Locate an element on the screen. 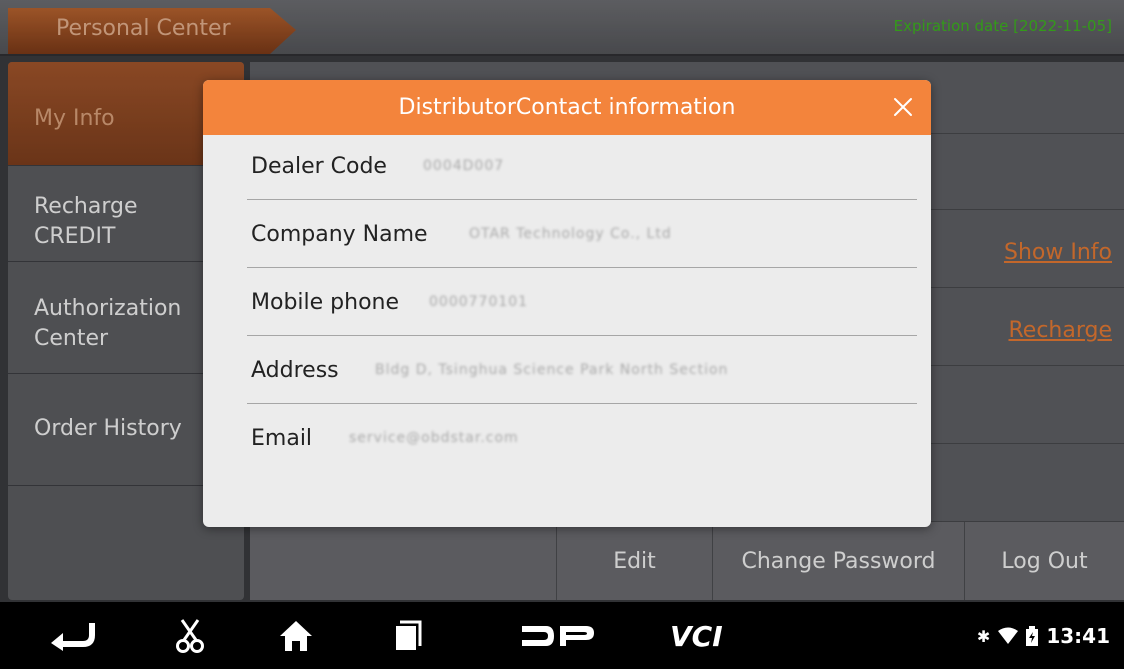  dealer-code-row: Dealer Code 0004D007 is located at coordinates (582, 166).